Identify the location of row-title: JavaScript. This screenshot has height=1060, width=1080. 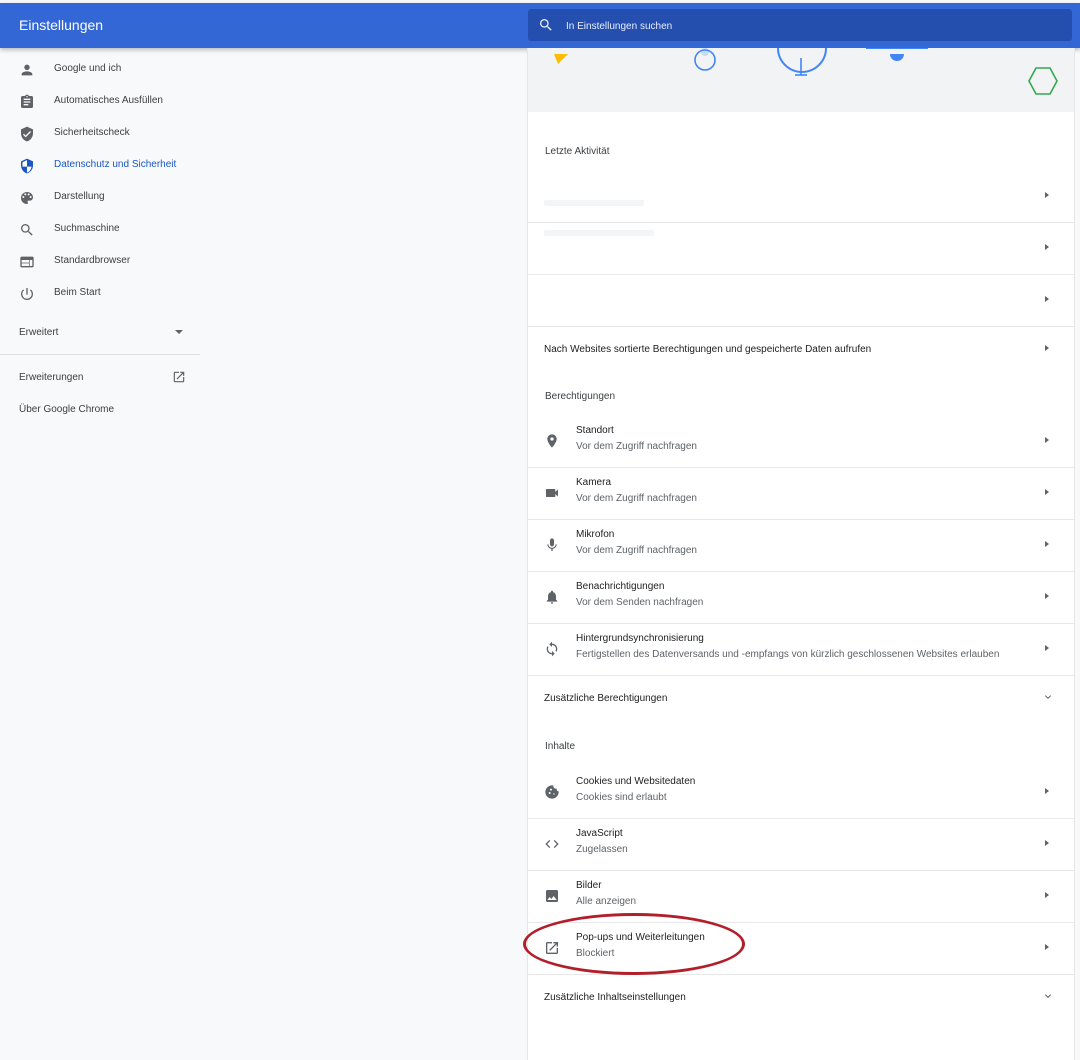
(599, 833).